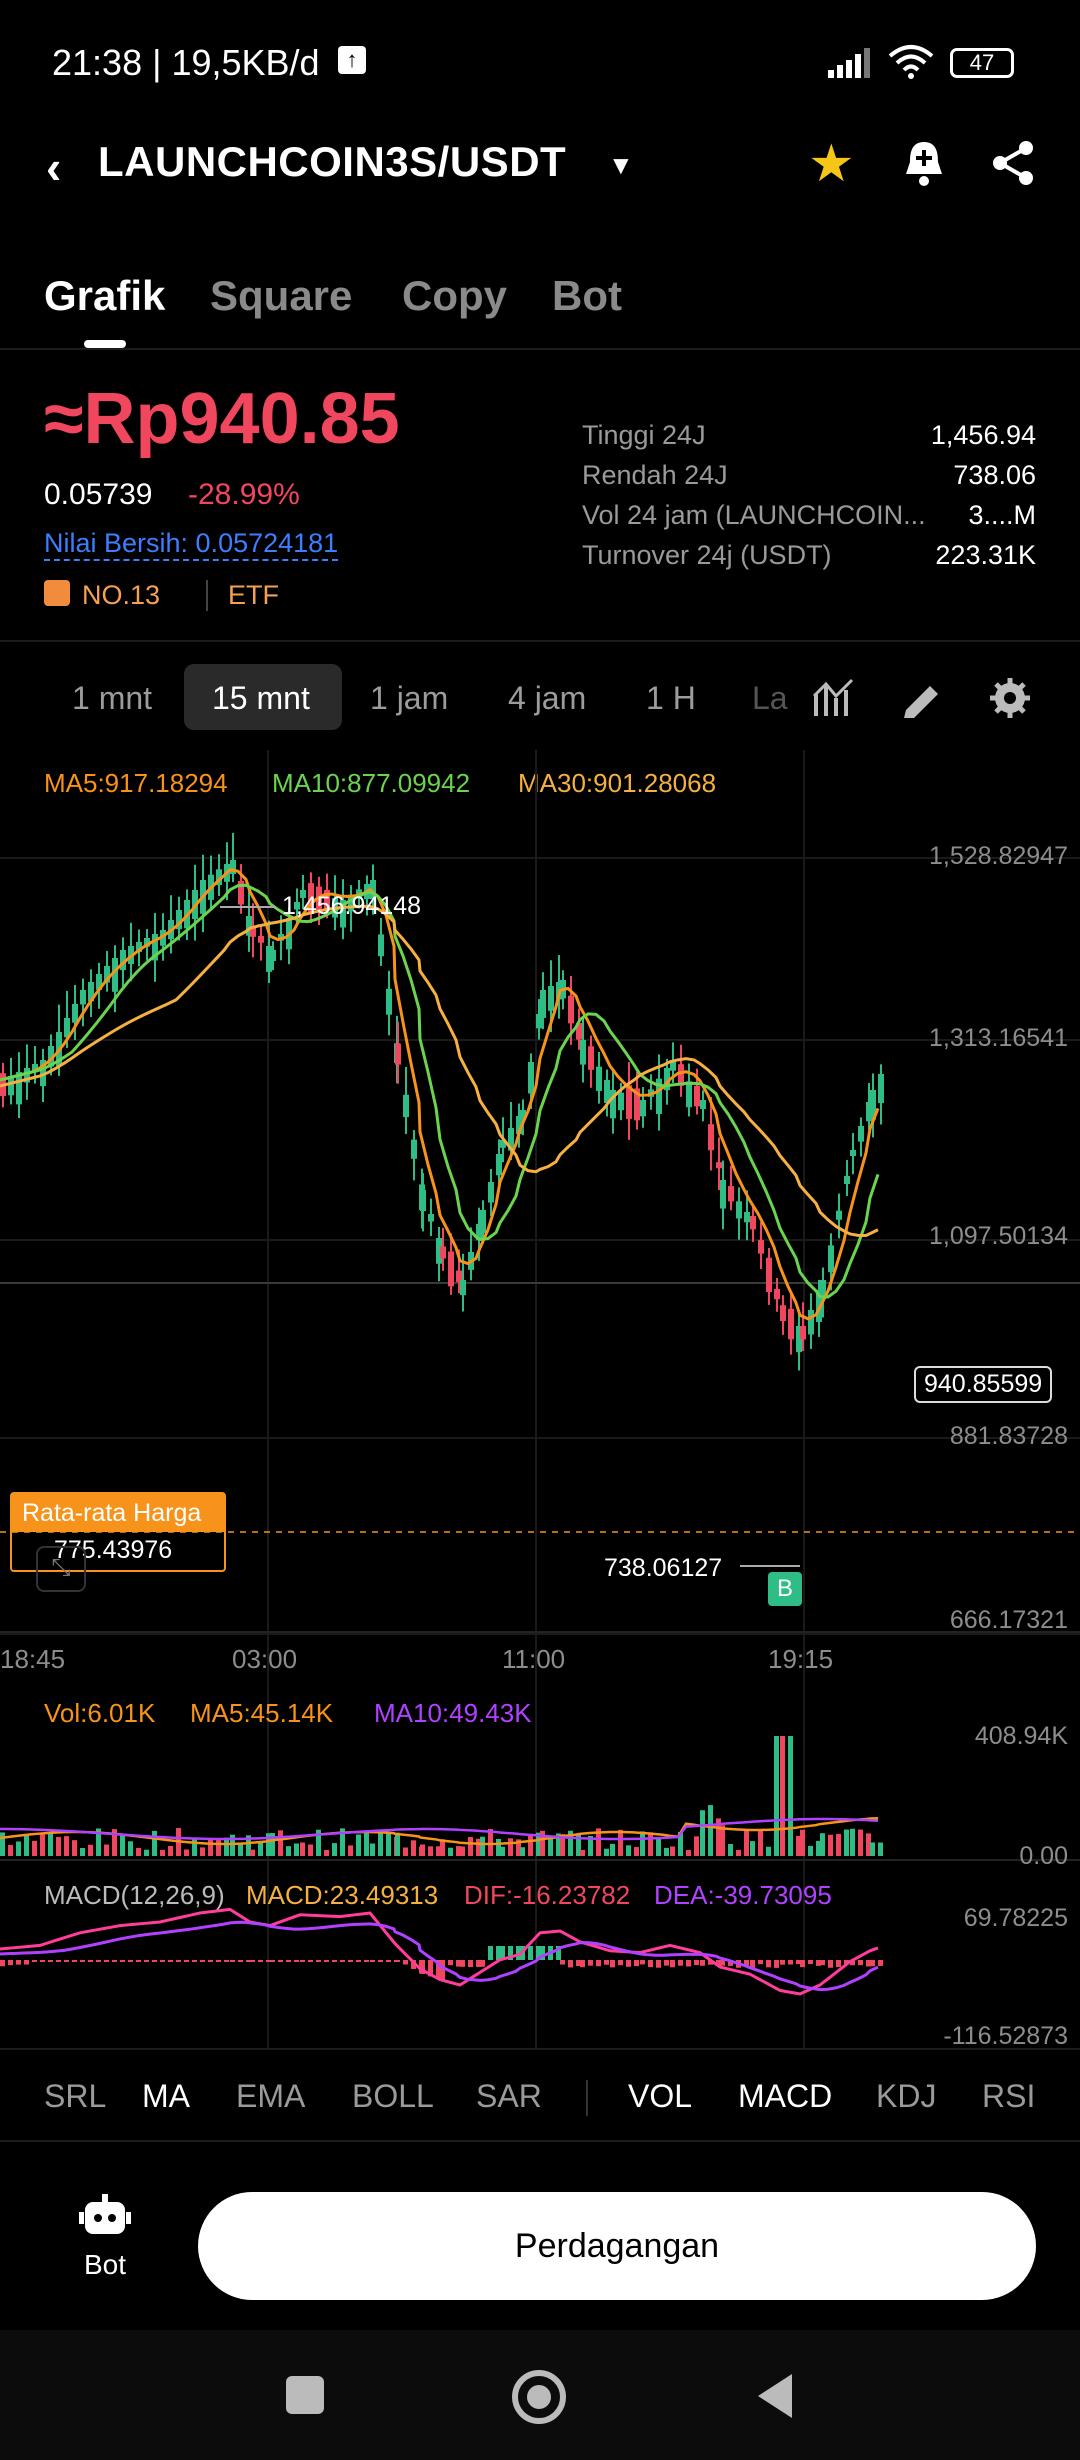 The width and height of the screenshot is (1080, 2460). What do you see at coordinates (112, 698) in the screenshot?
I see `interval-1m: 1 mnt` at bounding box center [112, 698].